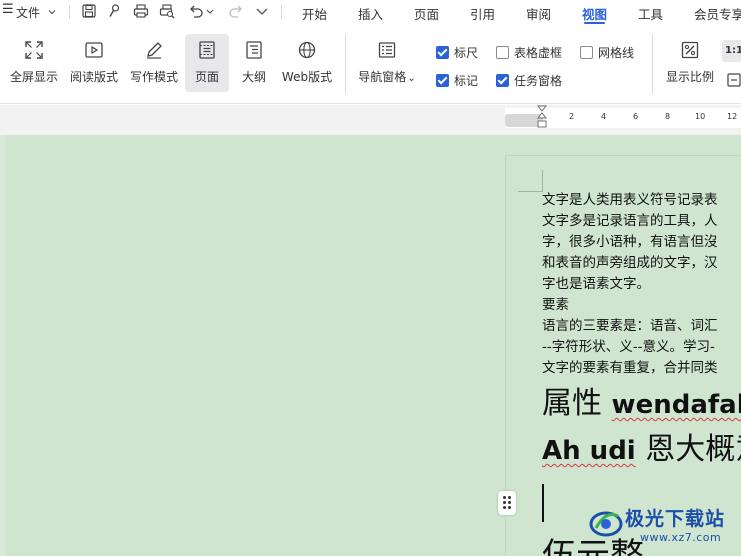  Describe the element at coordinates (254, 63) in the screenshot. I see `outline-button: 大纲` at that location.